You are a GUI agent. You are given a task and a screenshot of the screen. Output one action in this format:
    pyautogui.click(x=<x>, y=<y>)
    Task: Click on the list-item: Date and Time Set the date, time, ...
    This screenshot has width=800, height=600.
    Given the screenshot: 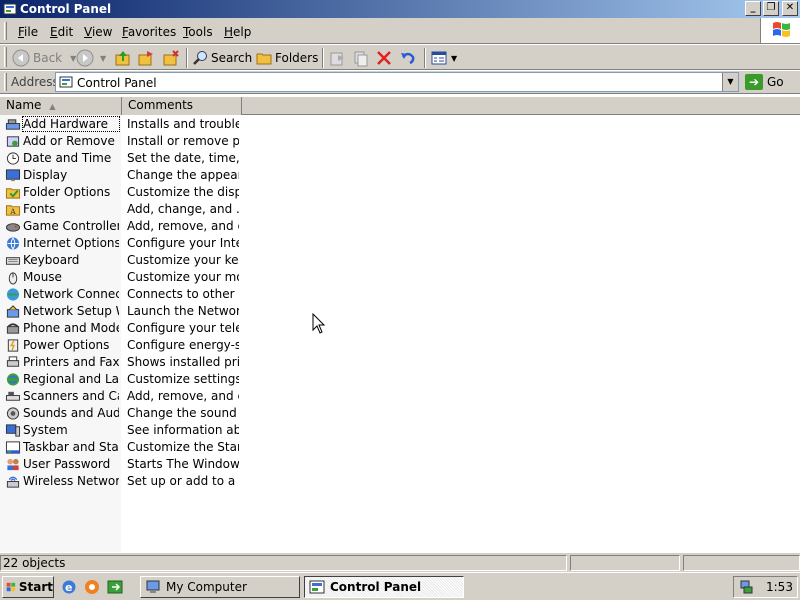 What is the action you would take?
    pyautogui.click(x=120, y=158)
    